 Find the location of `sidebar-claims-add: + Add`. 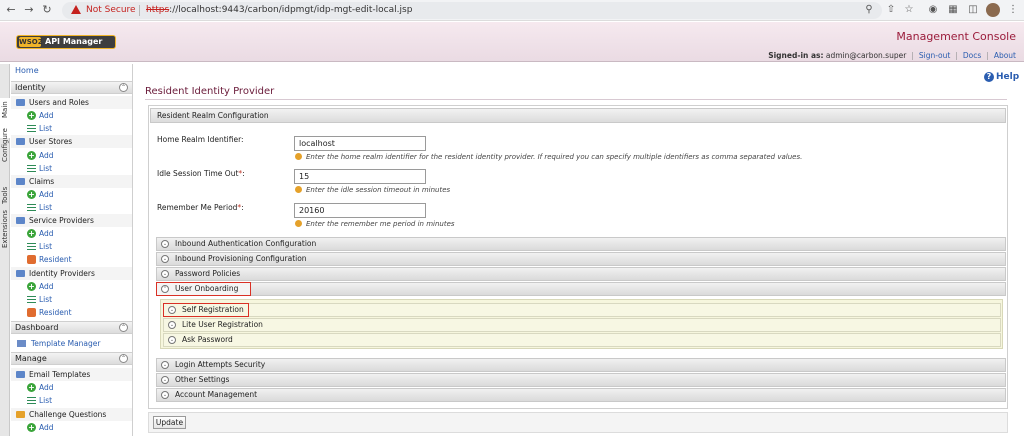

sidebar-claims-add: + Add is located at coordinates (71, 194).